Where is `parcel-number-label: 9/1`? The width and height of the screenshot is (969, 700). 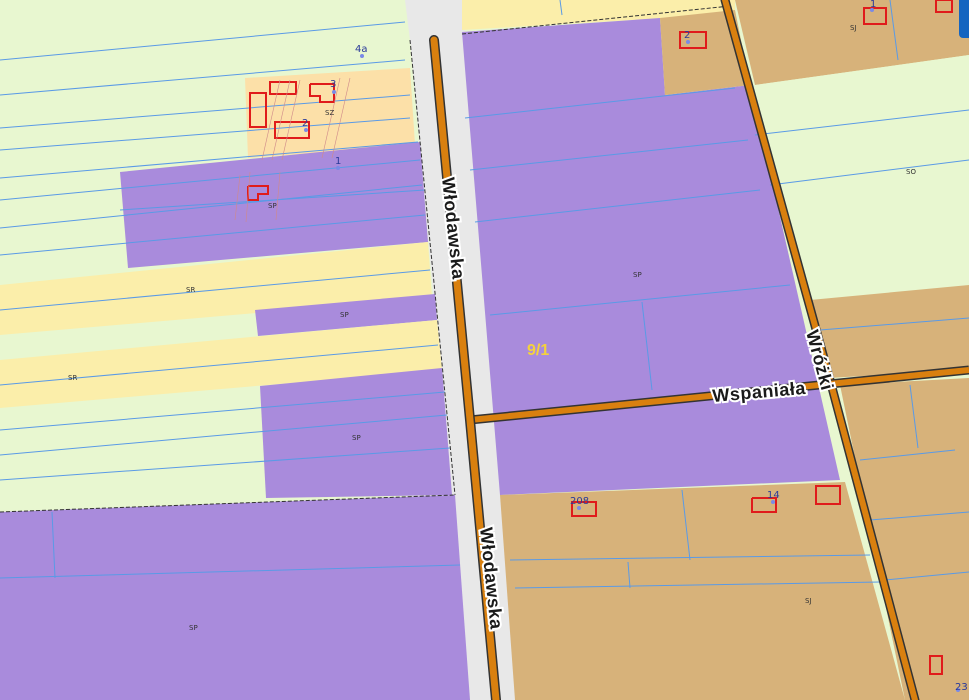 parcel-number-label: 9/1 is located at coordinates (538, 350).